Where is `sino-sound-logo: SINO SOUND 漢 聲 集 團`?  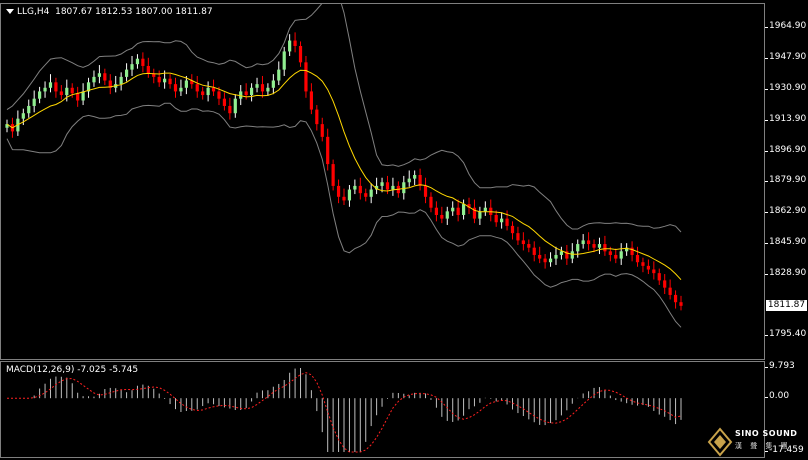 sino-sound-logo: SINO SOUND 漢 聲 集 團 is located at coordinates (757, 442).